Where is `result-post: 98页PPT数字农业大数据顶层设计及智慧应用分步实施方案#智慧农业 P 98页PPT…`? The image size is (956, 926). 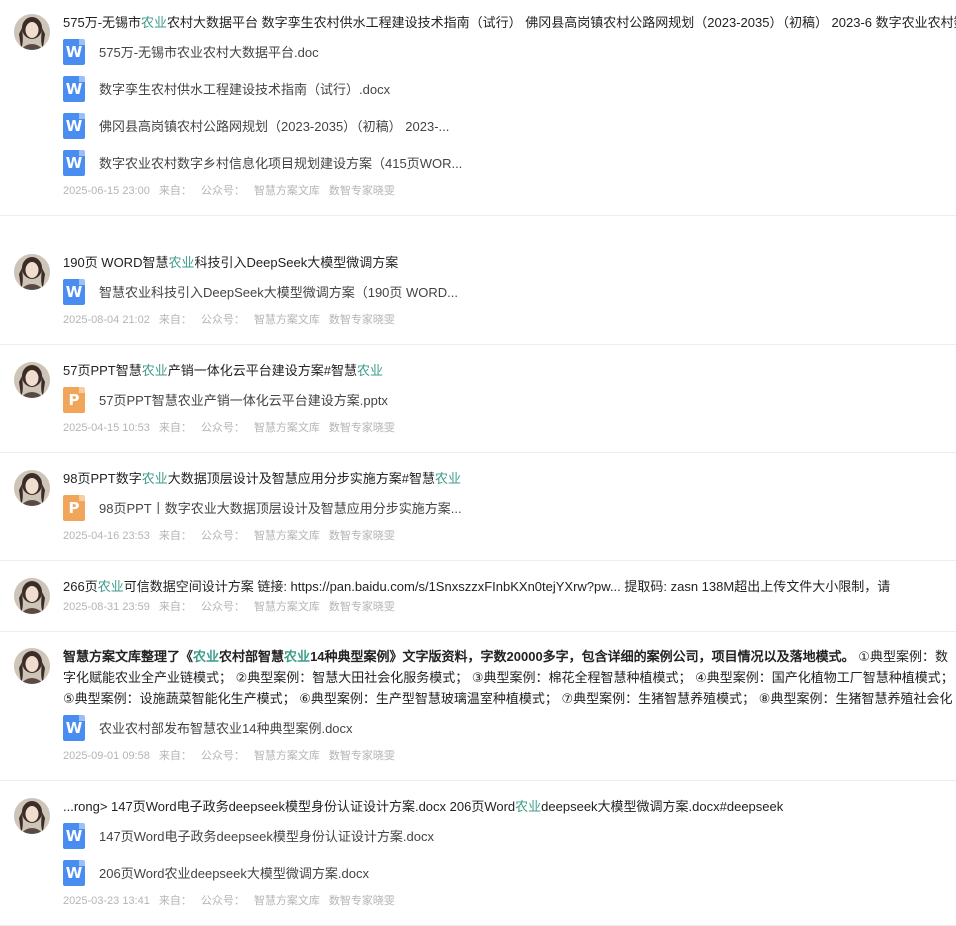
result-post: 98页PPT数字农业大数据顶层设计及智慧应用分步实施方案#智慧农业 P 98页PPT… is located at coordinates (478, 514).